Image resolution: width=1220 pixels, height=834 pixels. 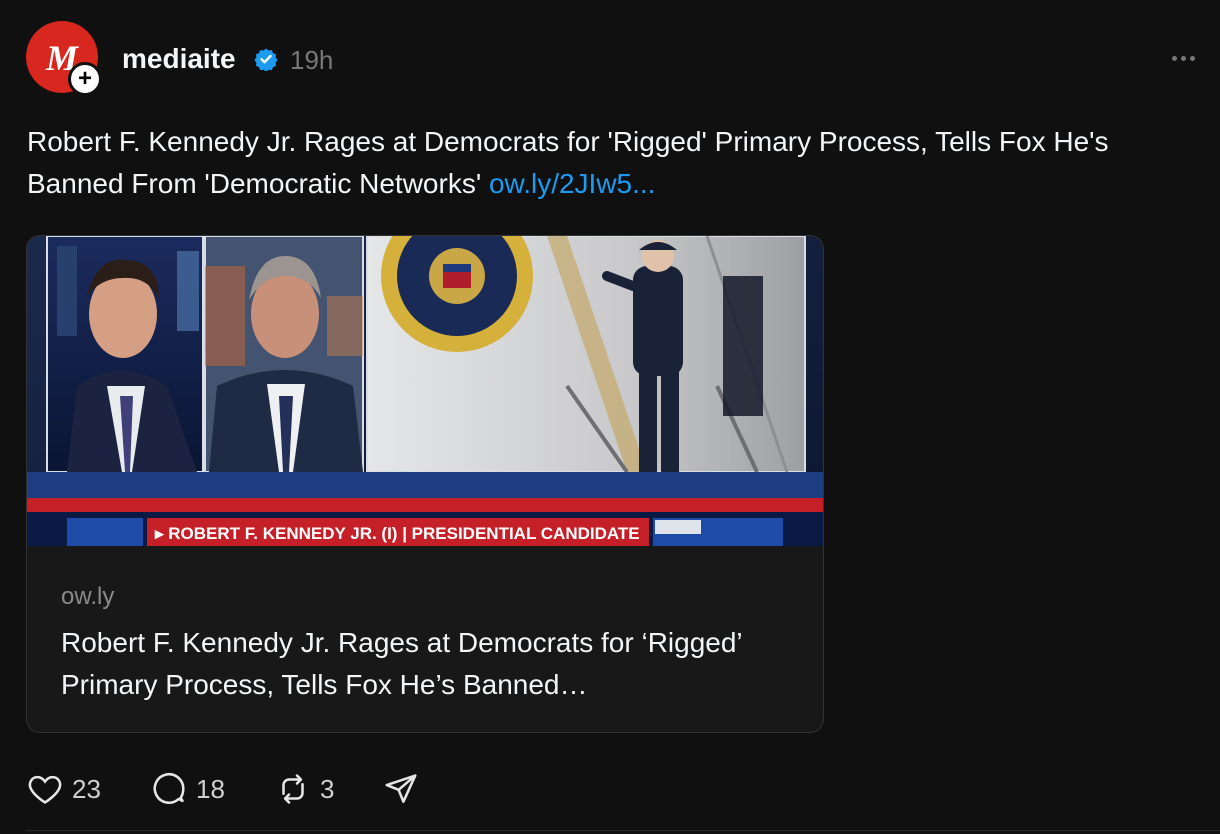 What do you see at coordinates (179, 59) in the screenshot?
I see `username: mediaite` at bounding box center [179, 59].